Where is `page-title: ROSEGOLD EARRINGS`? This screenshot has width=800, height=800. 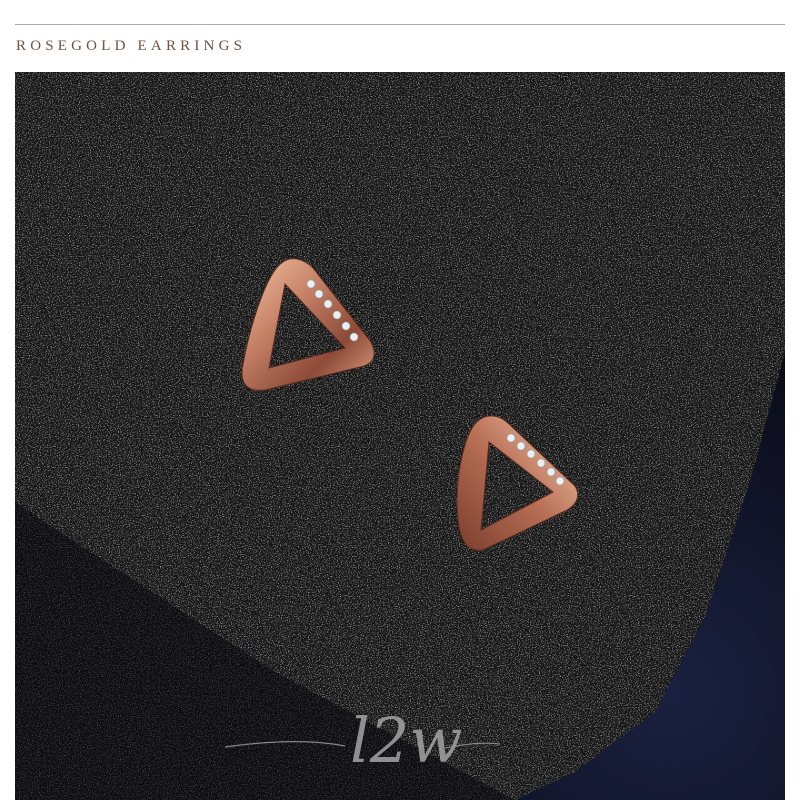 page-title: ROSEGOLD EARRINGS is located at coordinates (131, 46).